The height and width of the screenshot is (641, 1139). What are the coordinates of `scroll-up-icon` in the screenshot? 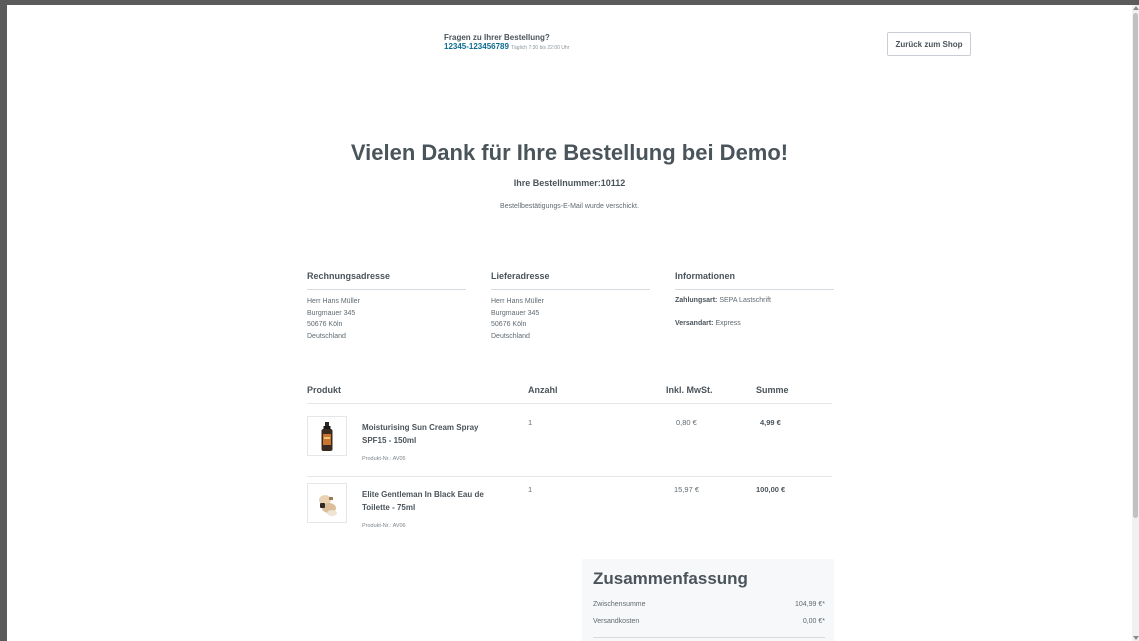 It's located at (1136, 8).